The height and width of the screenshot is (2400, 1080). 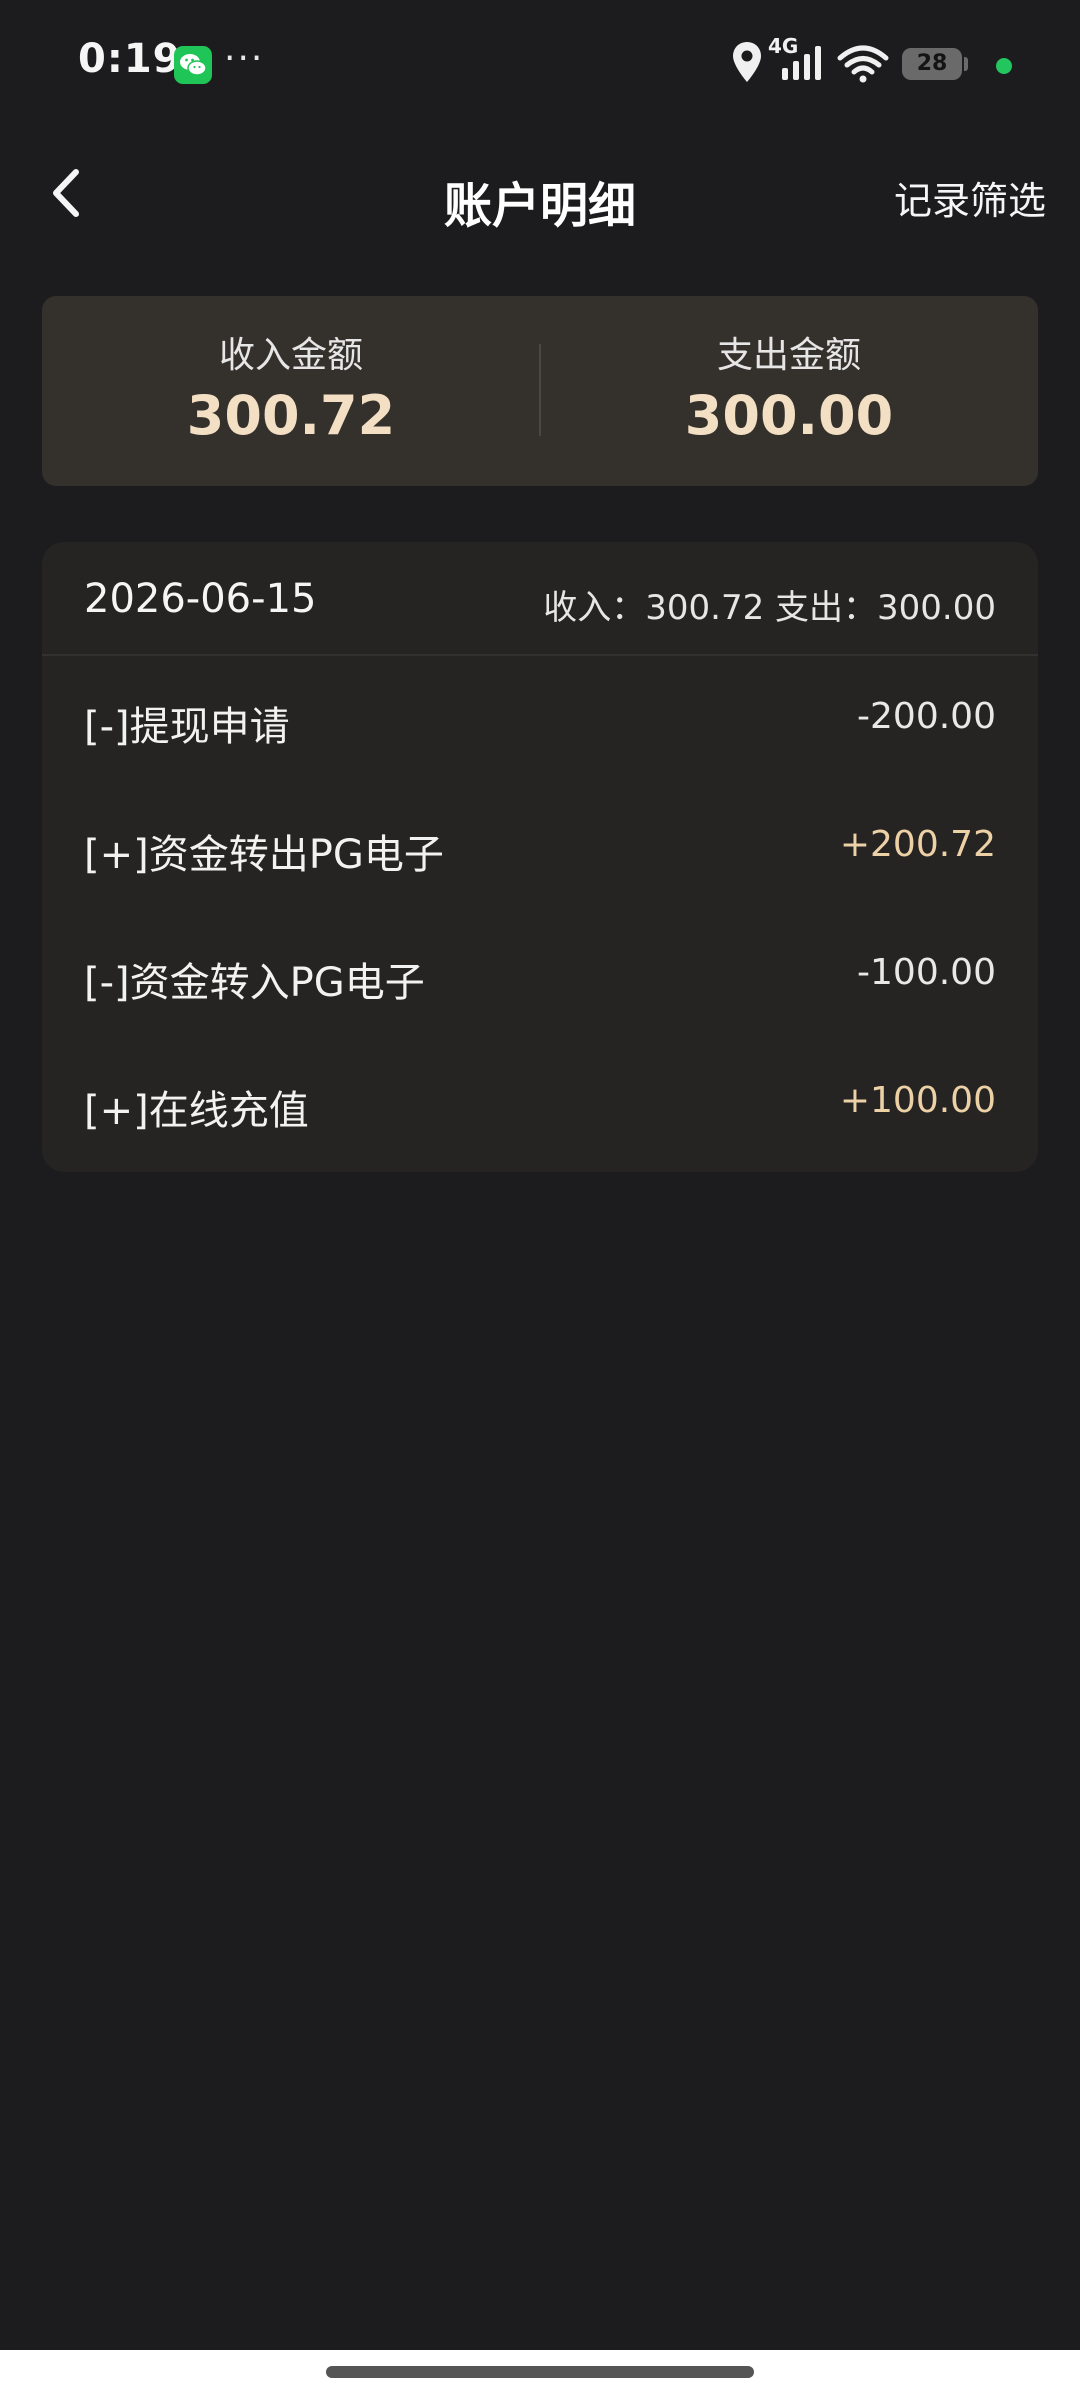 What do you see at coordinates (196, 1111) in the screenshot?
I see `transaction-label: [+]在线充值` at bounding box center [196, 1111].